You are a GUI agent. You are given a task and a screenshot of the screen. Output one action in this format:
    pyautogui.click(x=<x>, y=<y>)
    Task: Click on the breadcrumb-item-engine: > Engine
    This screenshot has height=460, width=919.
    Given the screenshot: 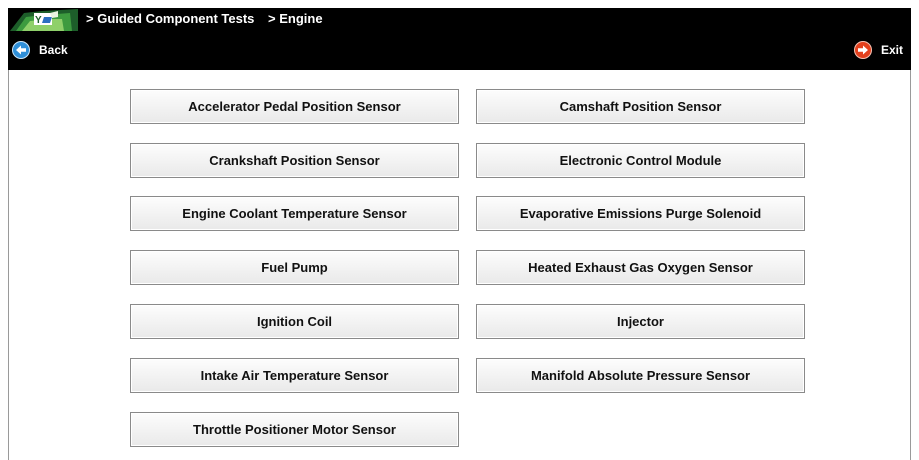 What is the action you would take?
    pyautogui.click(x=295, y=18)
    